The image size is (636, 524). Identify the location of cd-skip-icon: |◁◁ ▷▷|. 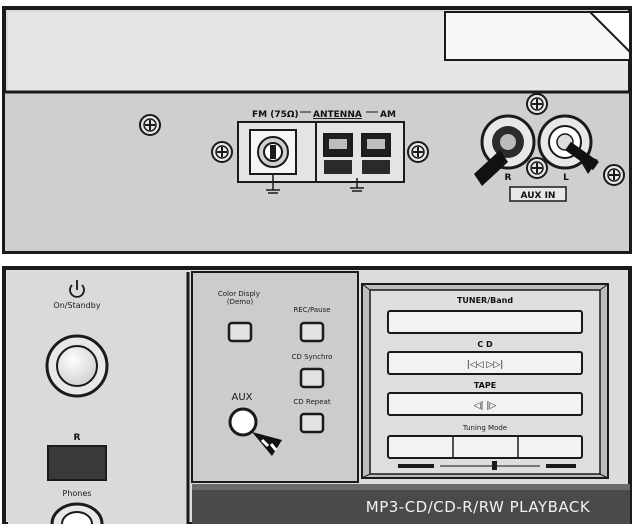
(485, 365).